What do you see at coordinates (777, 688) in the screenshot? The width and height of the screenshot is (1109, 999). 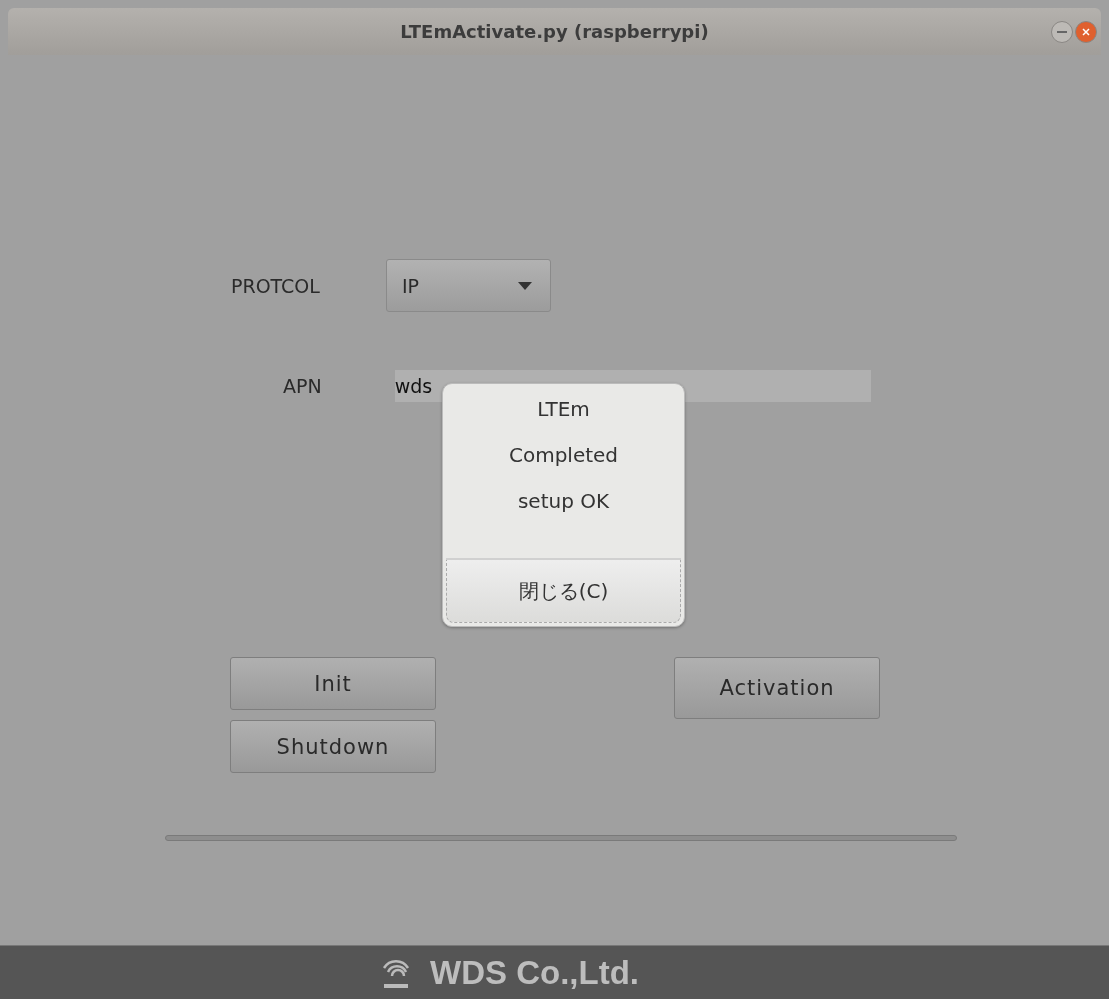 I see `activation-button: Activation` at bounding box center [777, 688].